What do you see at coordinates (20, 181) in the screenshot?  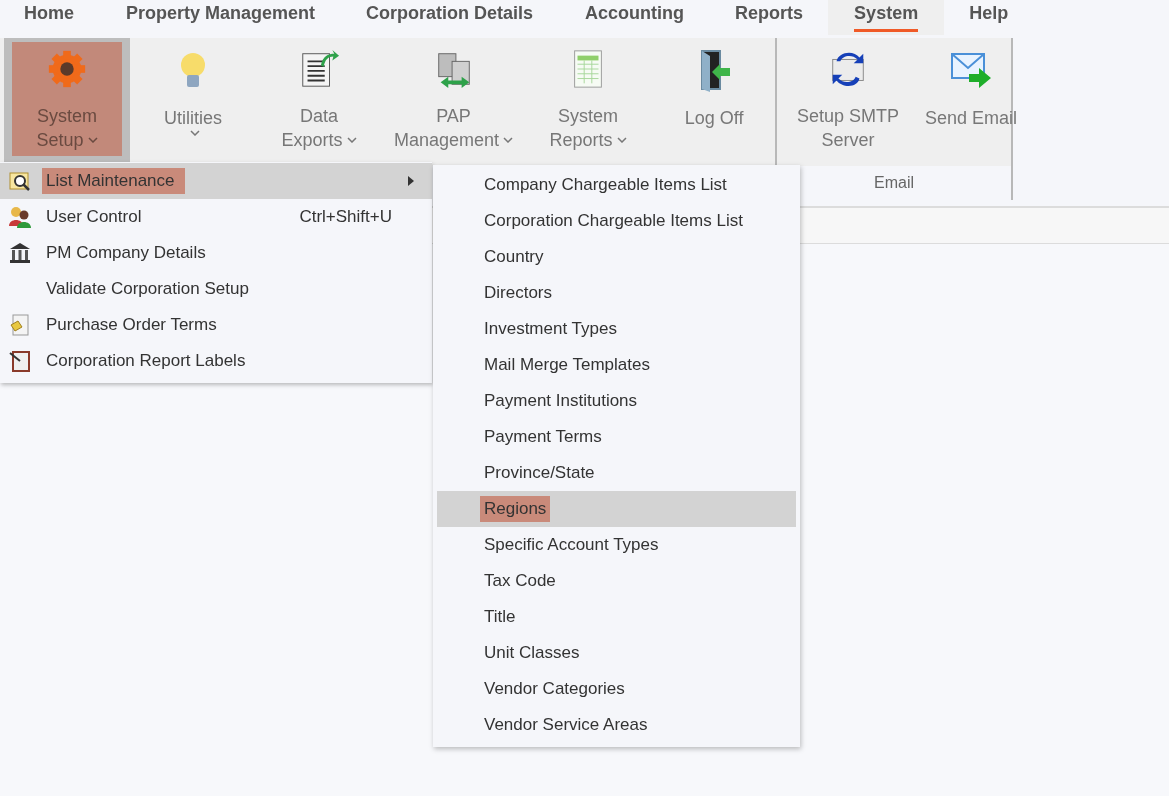 I see `magnifier-icon` at bounding box center [20, 181].